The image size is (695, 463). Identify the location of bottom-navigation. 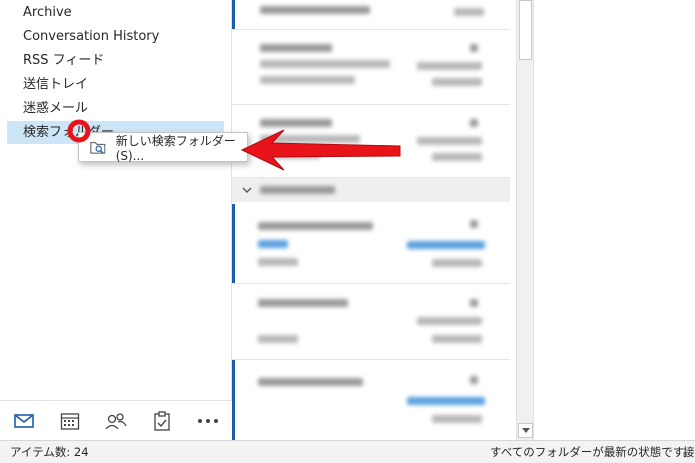
(116, 420).